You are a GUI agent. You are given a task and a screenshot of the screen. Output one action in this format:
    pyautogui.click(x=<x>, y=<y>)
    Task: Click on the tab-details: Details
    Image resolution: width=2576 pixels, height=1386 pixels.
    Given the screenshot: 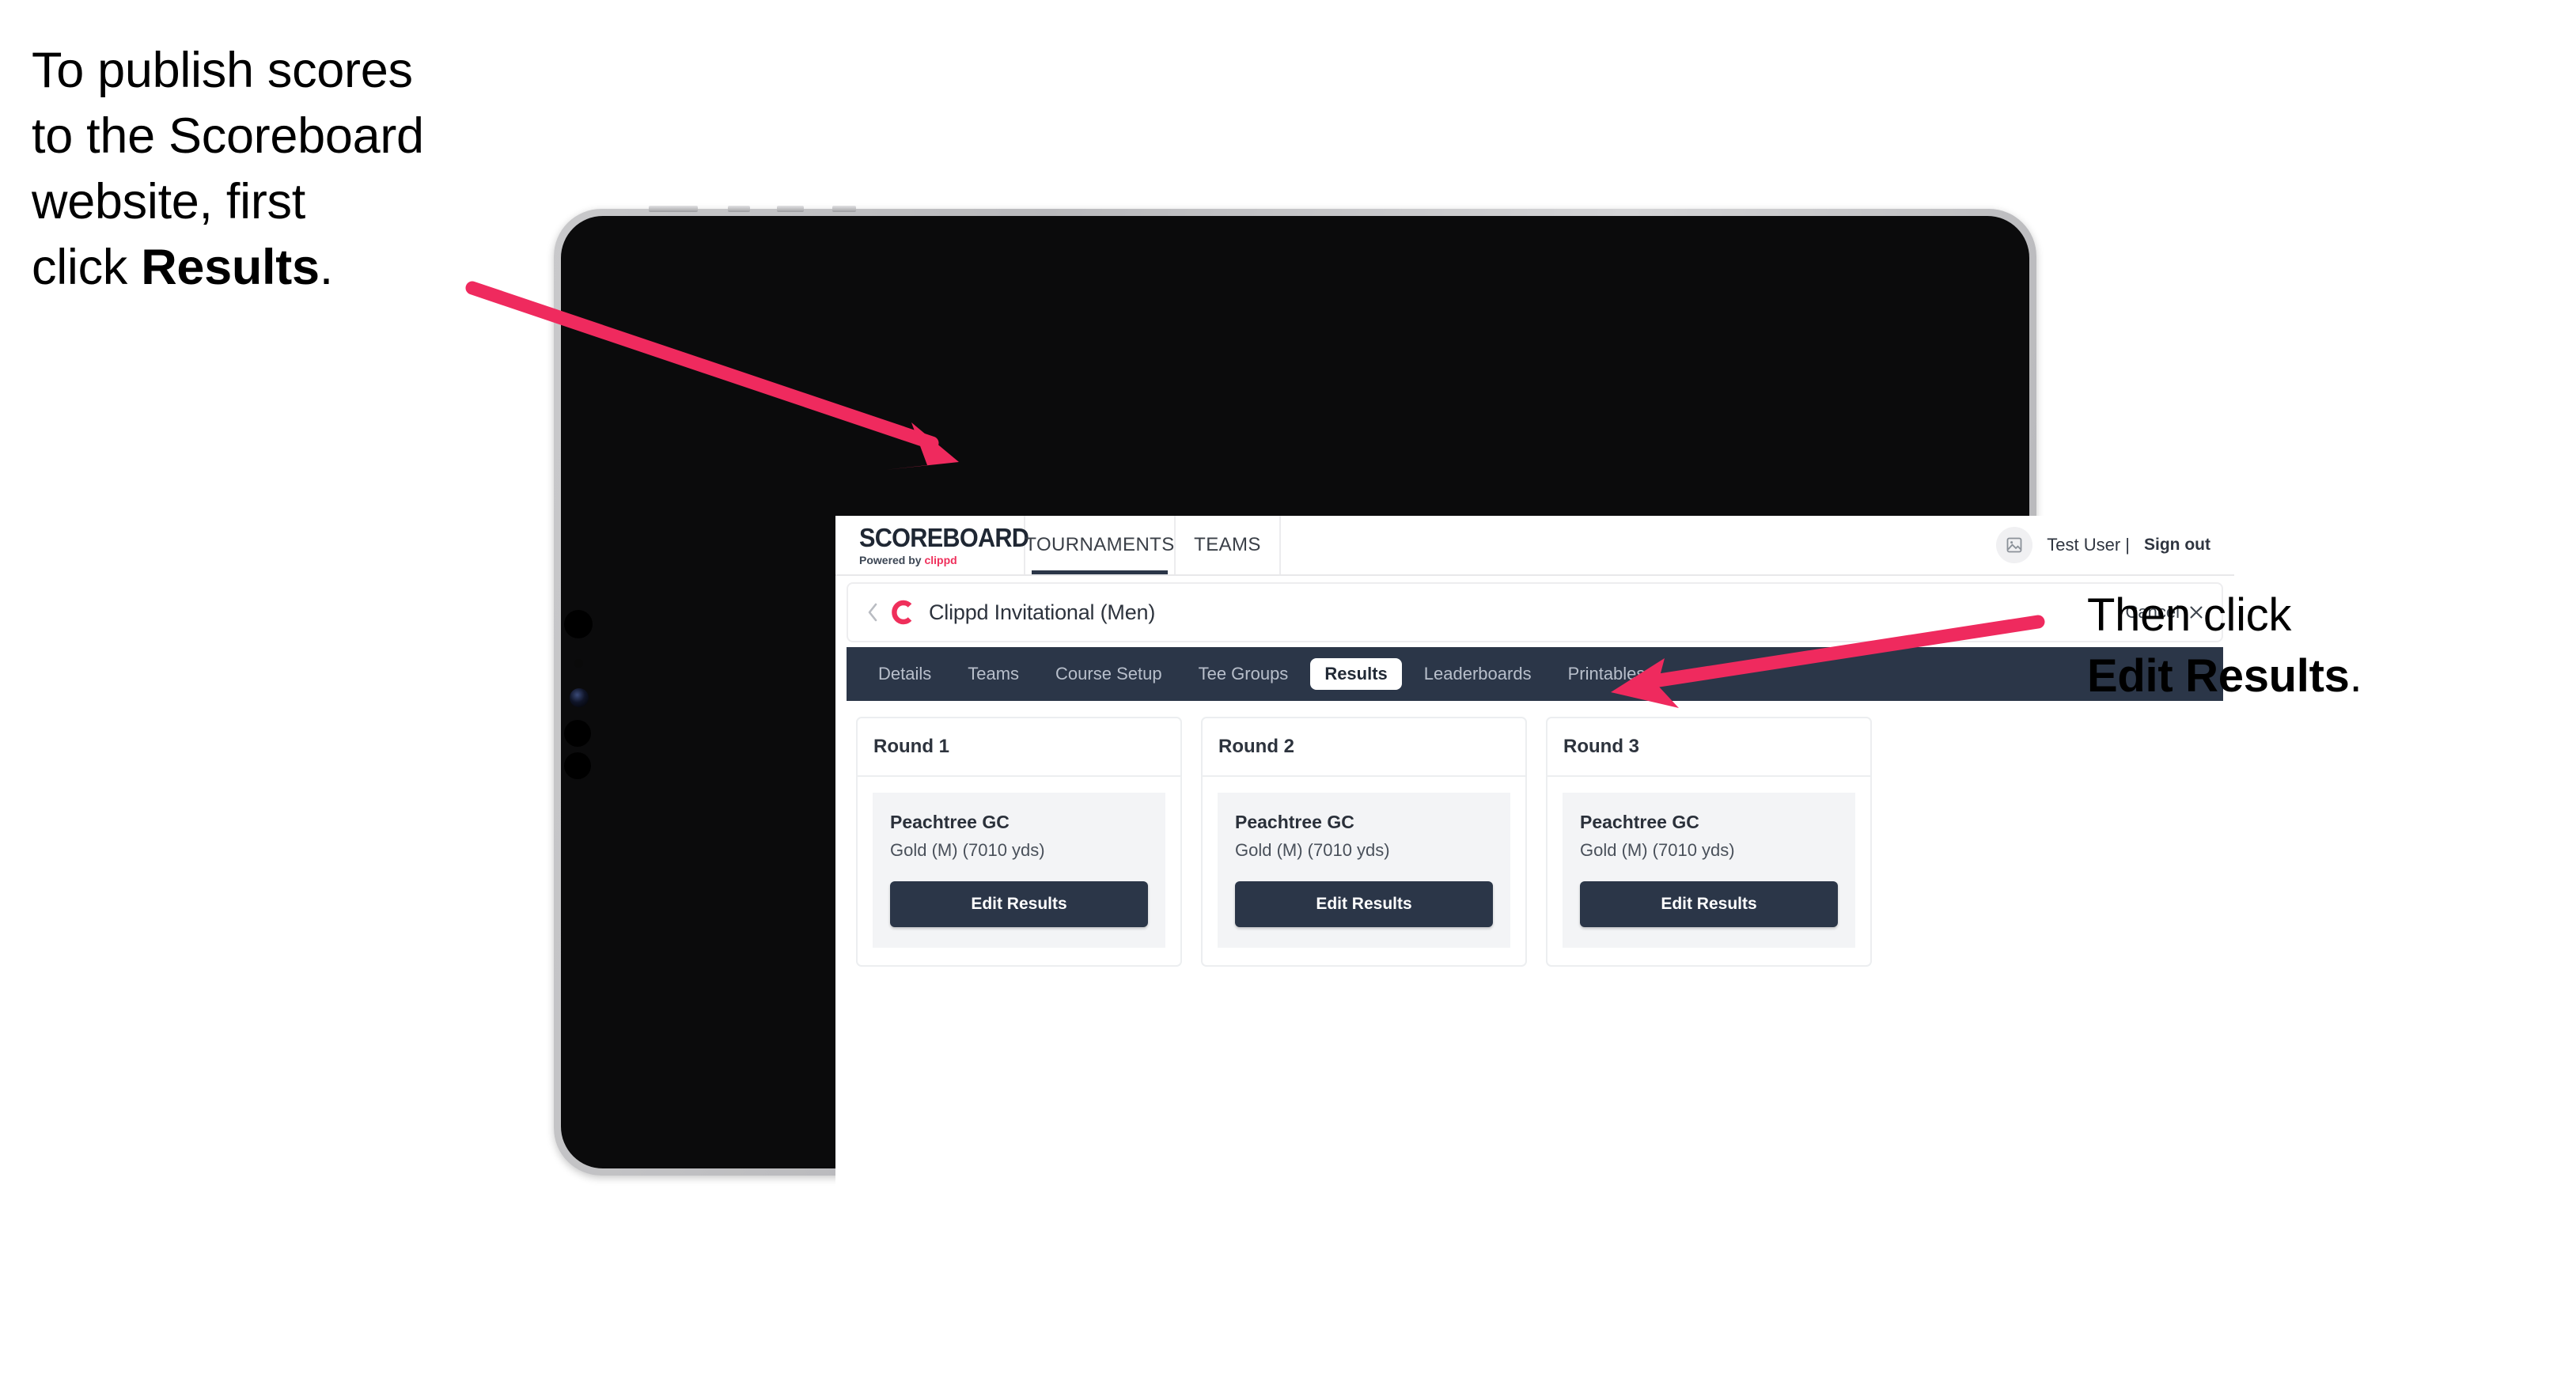 What is the action you would take?
    pyautogui.click(x=904, y=674)
    